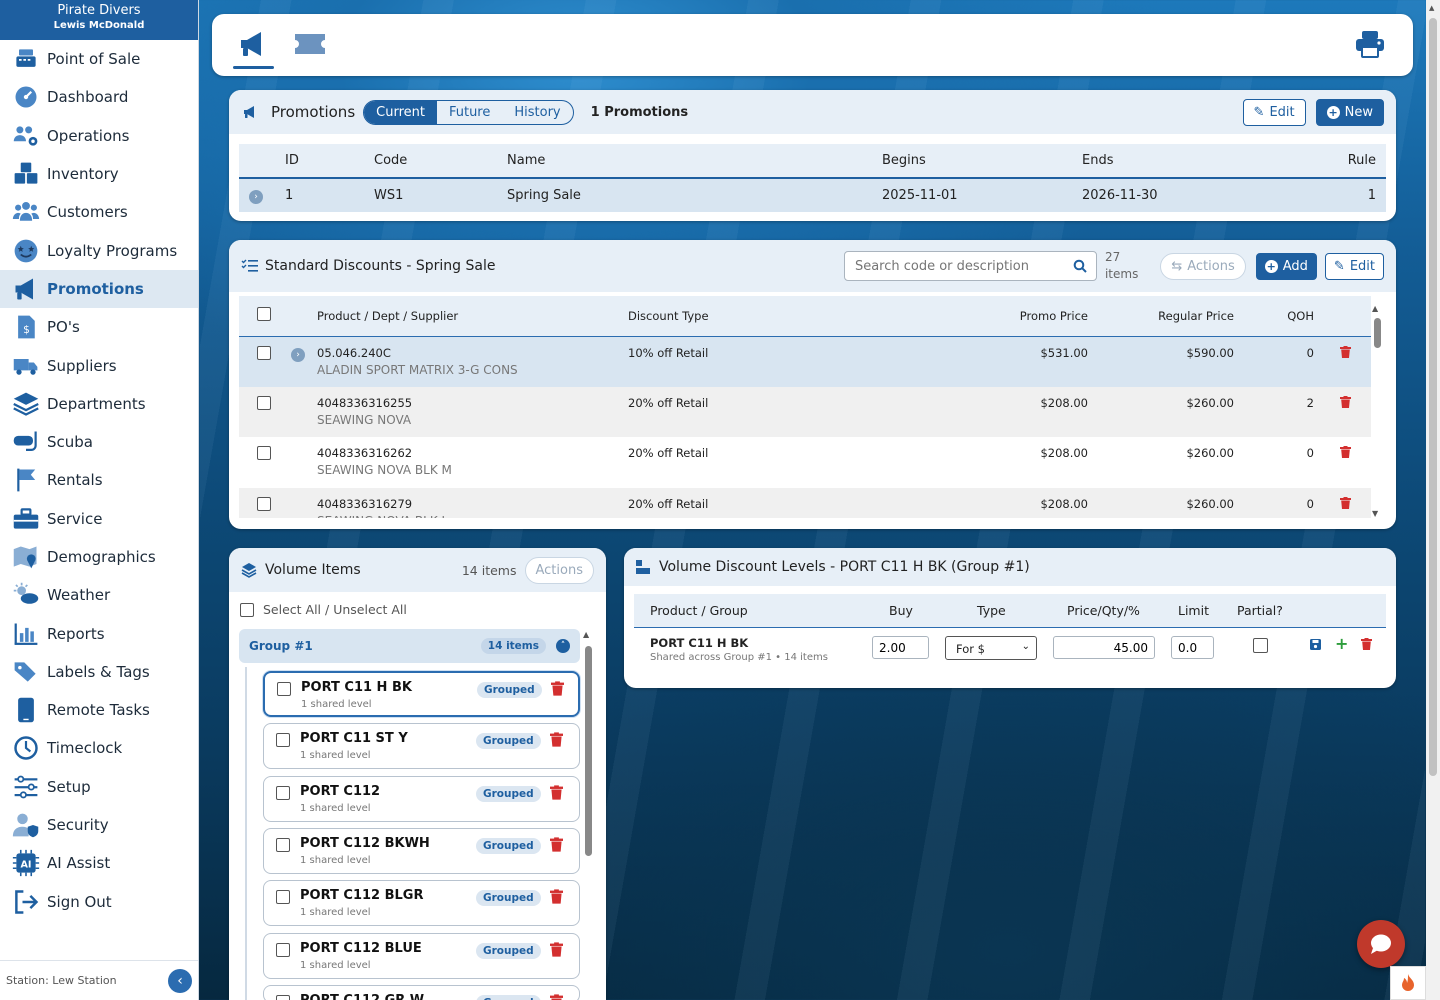 Image resolution: width=1440 pixels, height=1000 pixels. I want to click on volume-item: PORT C11 ST Y 1 shared level Grouped, so click(421, 746).